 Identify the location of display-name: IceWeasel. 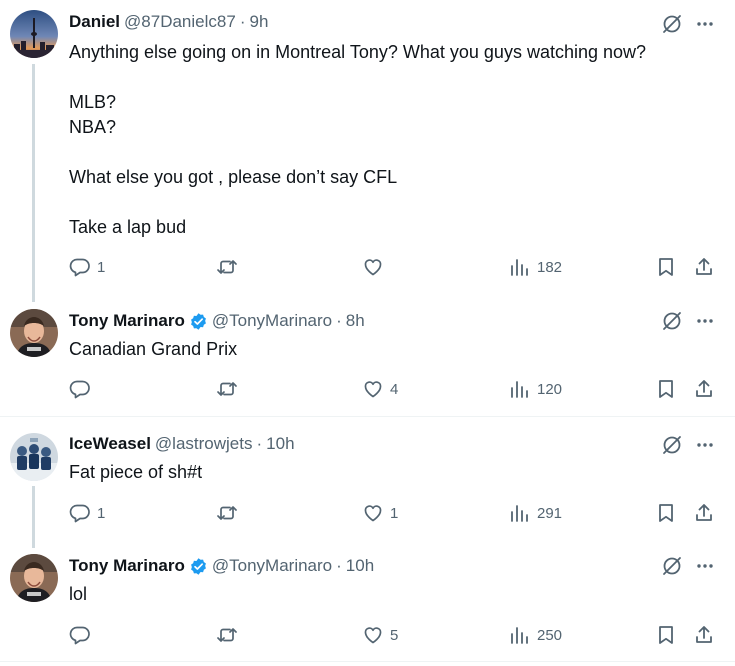
(110, 444).